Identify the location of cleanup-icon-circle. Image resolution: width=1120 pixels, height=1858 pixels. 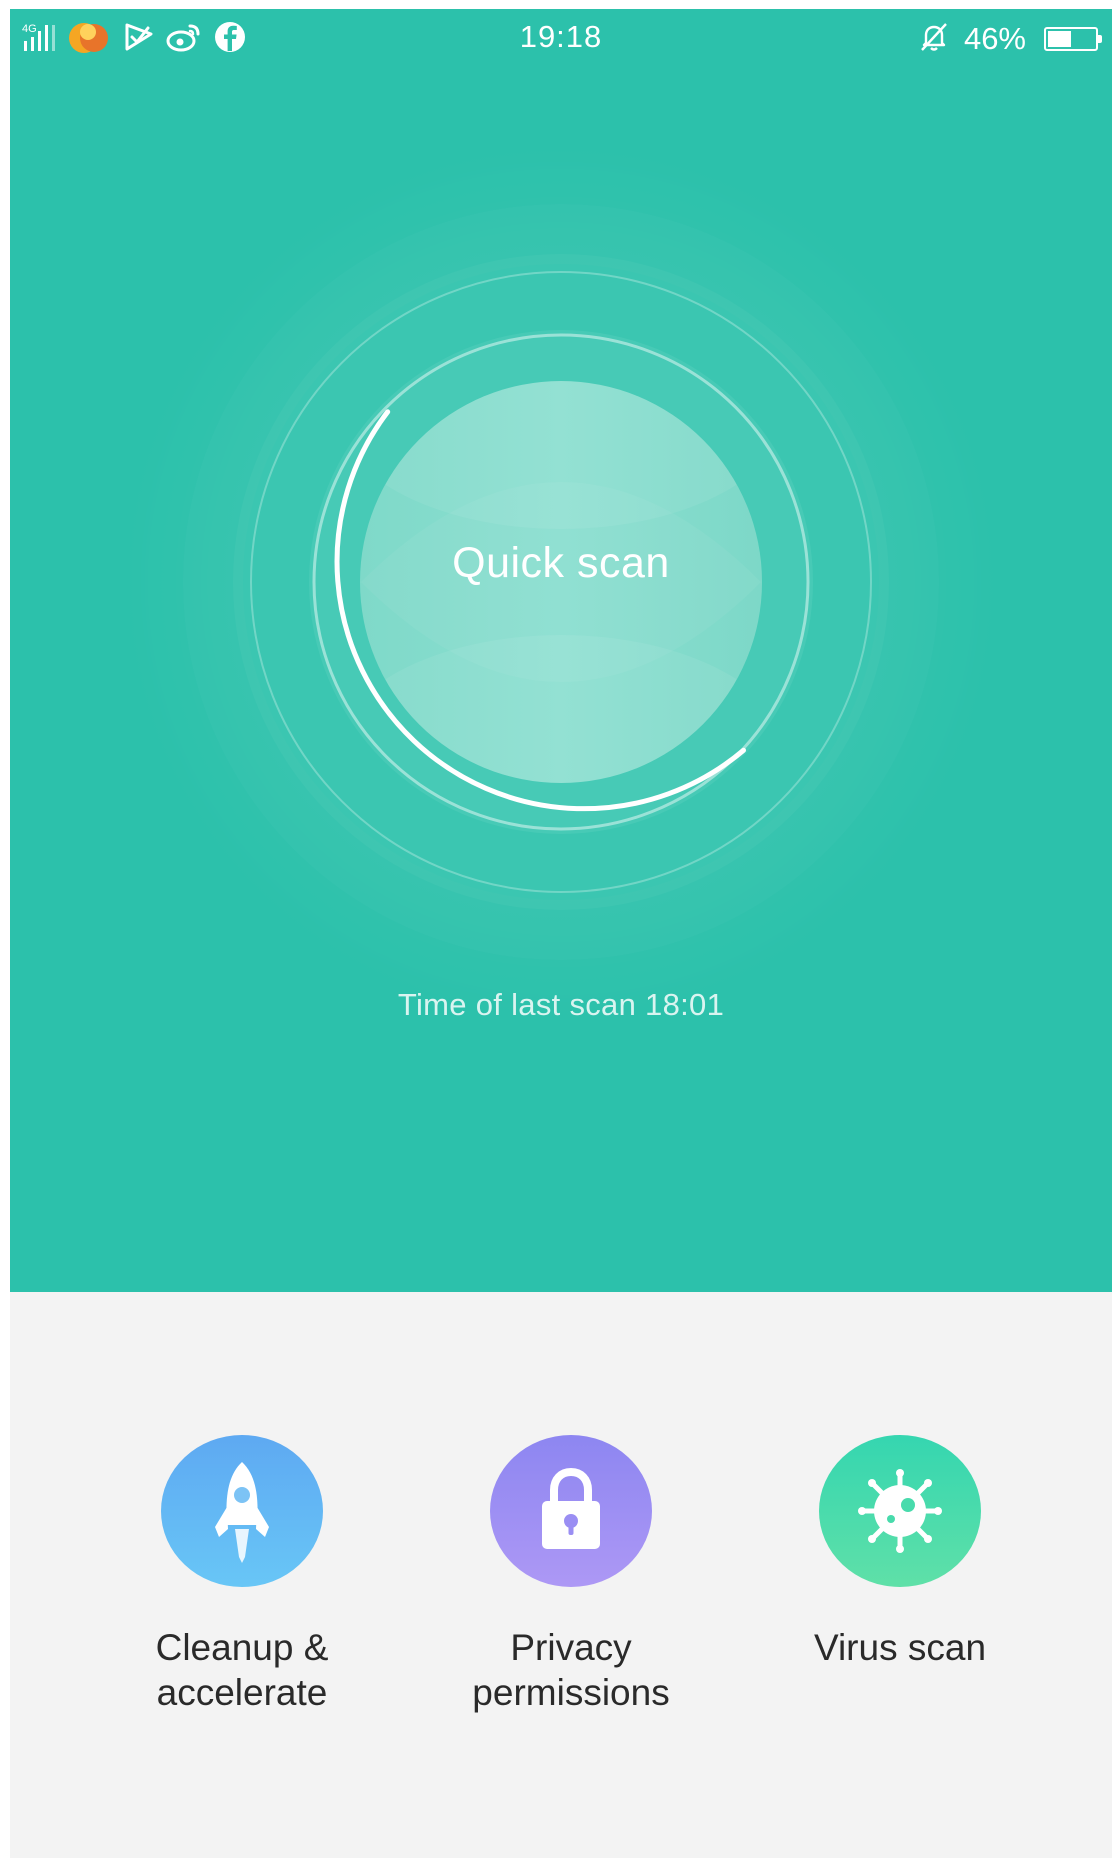
(242, 1511).